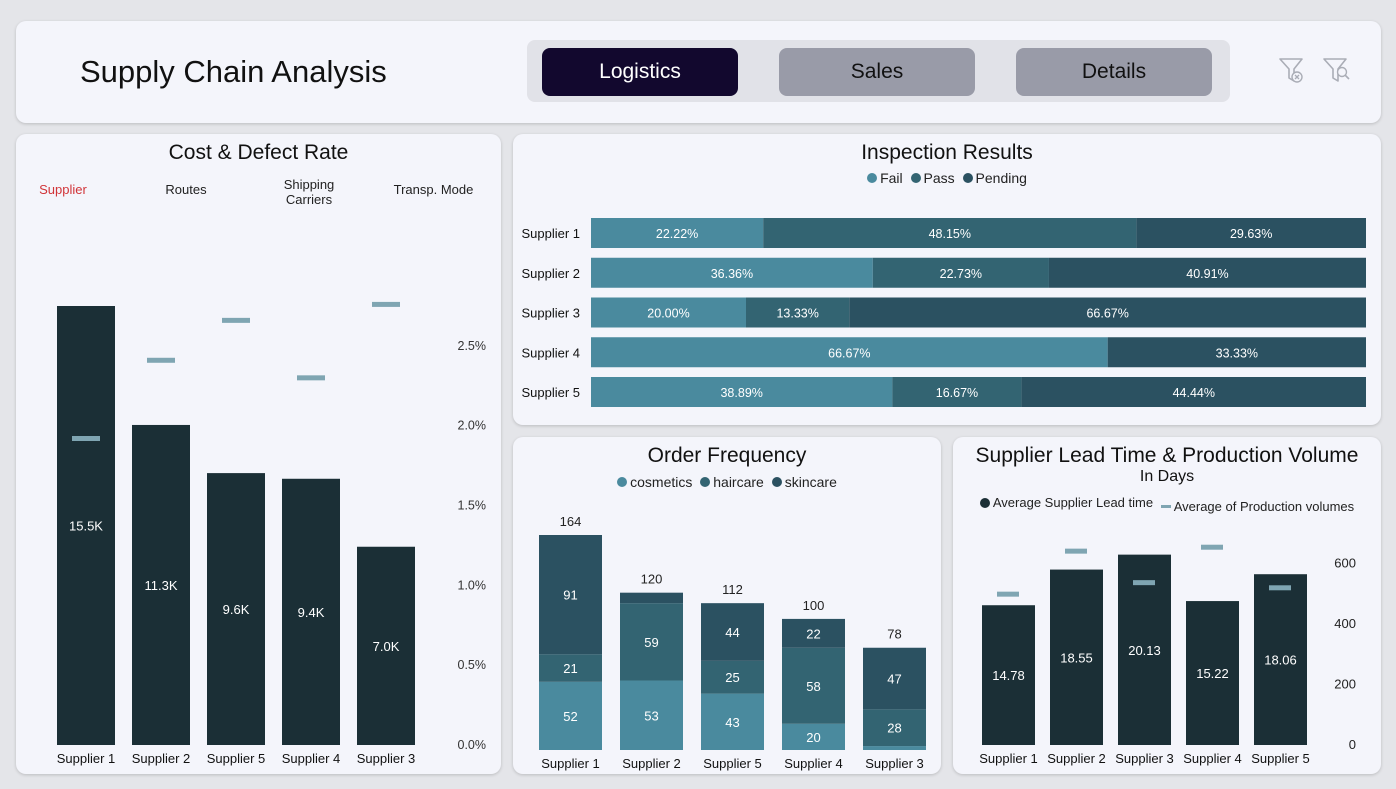 Image resolution: width=1396 pixels, height=789 pixels. What do you see at coordinates (651, 715) in the screenshot?
I see `segment-label: 53` at bounding box center [651, 715].